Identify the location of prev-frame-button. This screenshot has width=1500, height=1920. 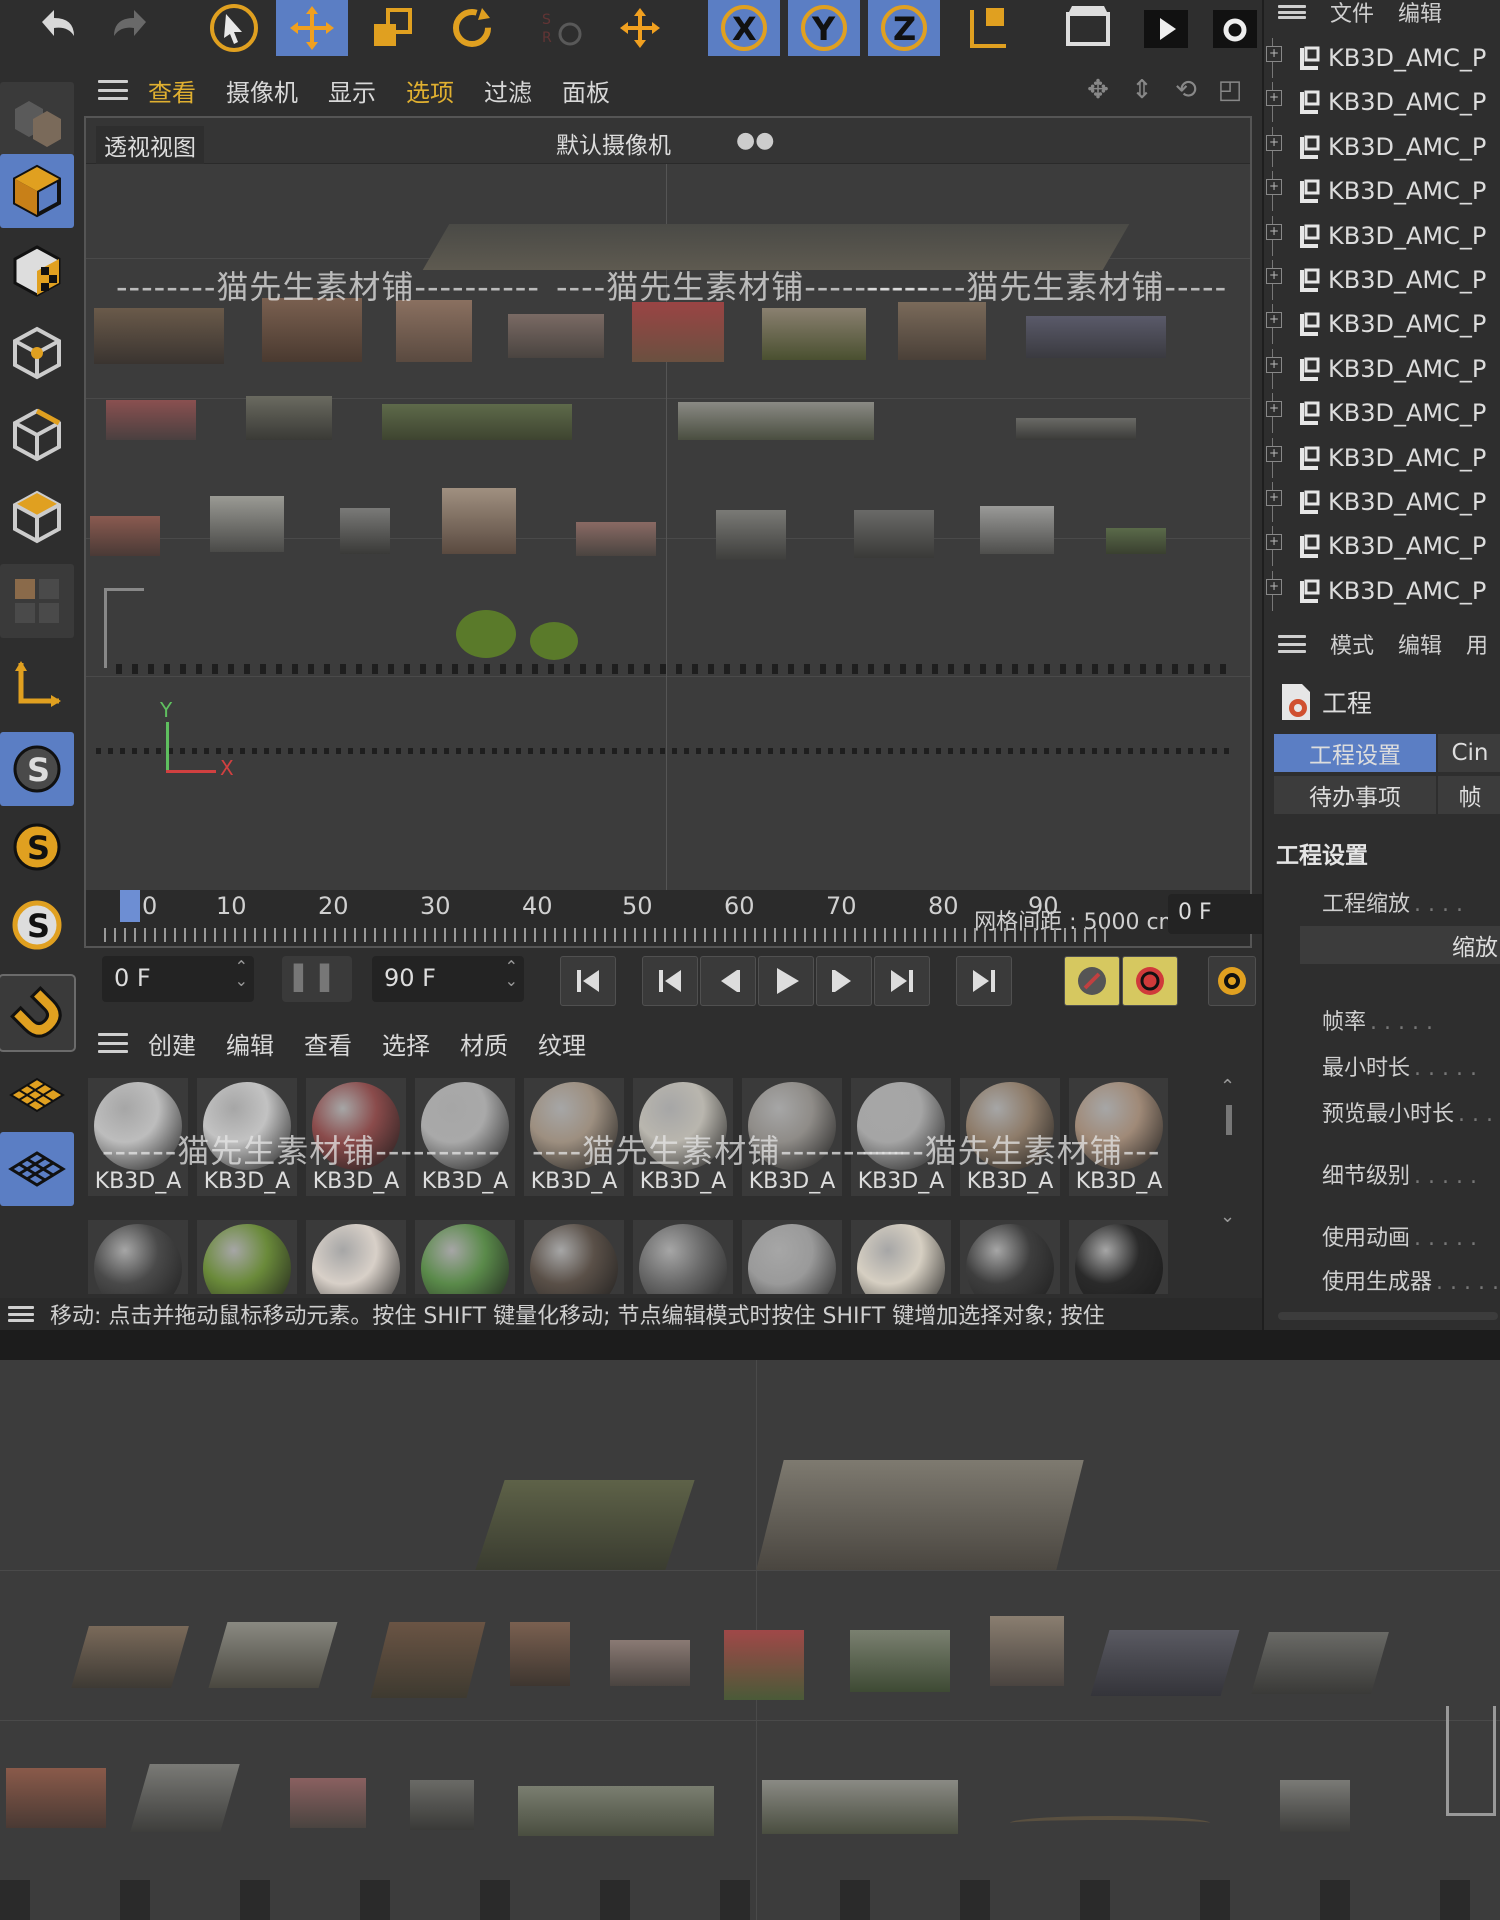
(728, 981).